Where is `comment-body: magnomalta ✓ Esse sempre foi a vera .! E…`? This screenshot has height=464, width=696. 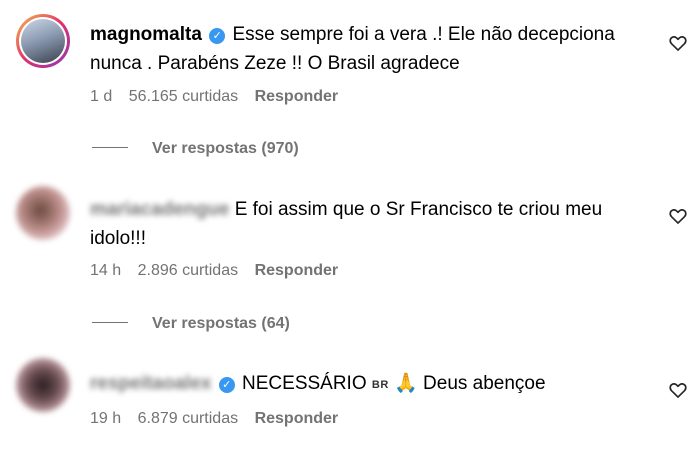
comment-body: magnomalta ✓ Esse sempre foi a vera .! E… is located at coordinates (370, 49).